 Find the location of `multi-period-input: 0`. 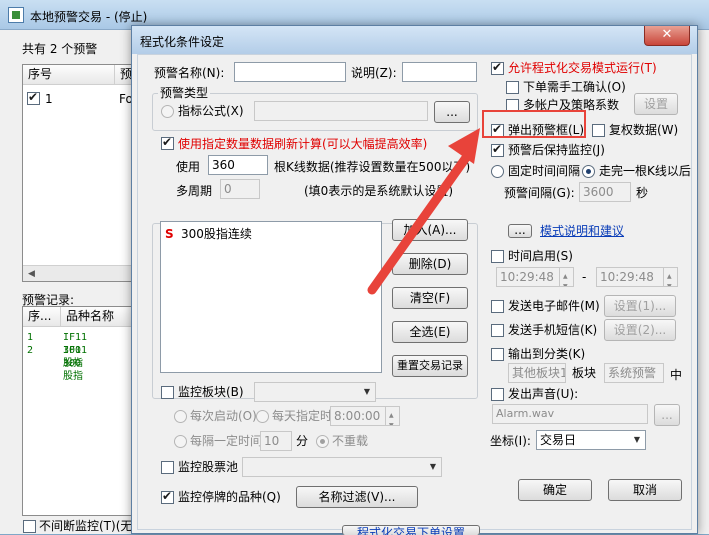

multi-period-input: 0 is located at coordinates (240, 189).